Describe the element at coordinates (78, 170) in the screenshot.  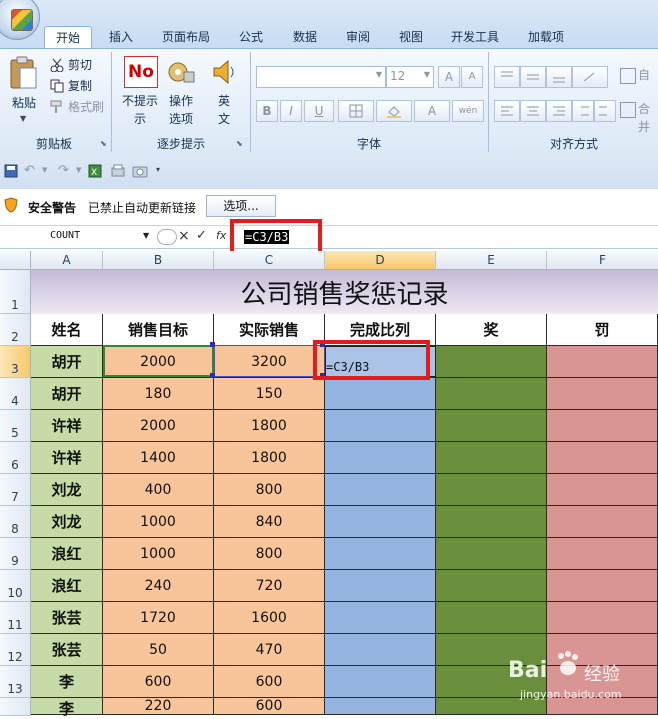
I see `redo-dropdown-icon: ▼` at that location.